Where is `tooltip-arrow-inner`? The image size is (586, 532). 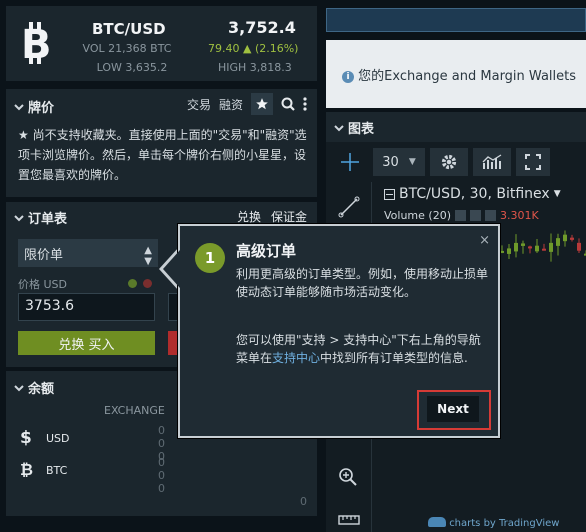
tooltip-arrow-inner is located at coordinates (171, 269).